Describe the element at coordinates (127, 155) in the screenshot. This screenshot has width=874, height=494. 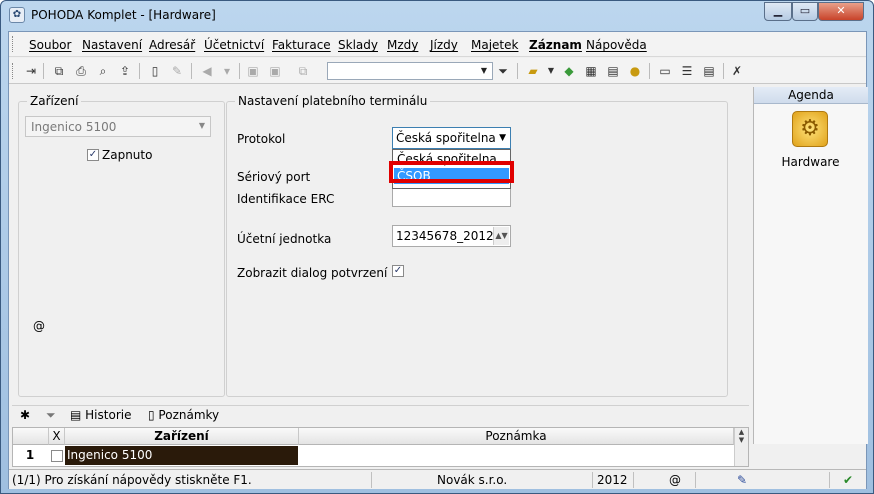
I see `enabled-label: Zapnuto` at that location.